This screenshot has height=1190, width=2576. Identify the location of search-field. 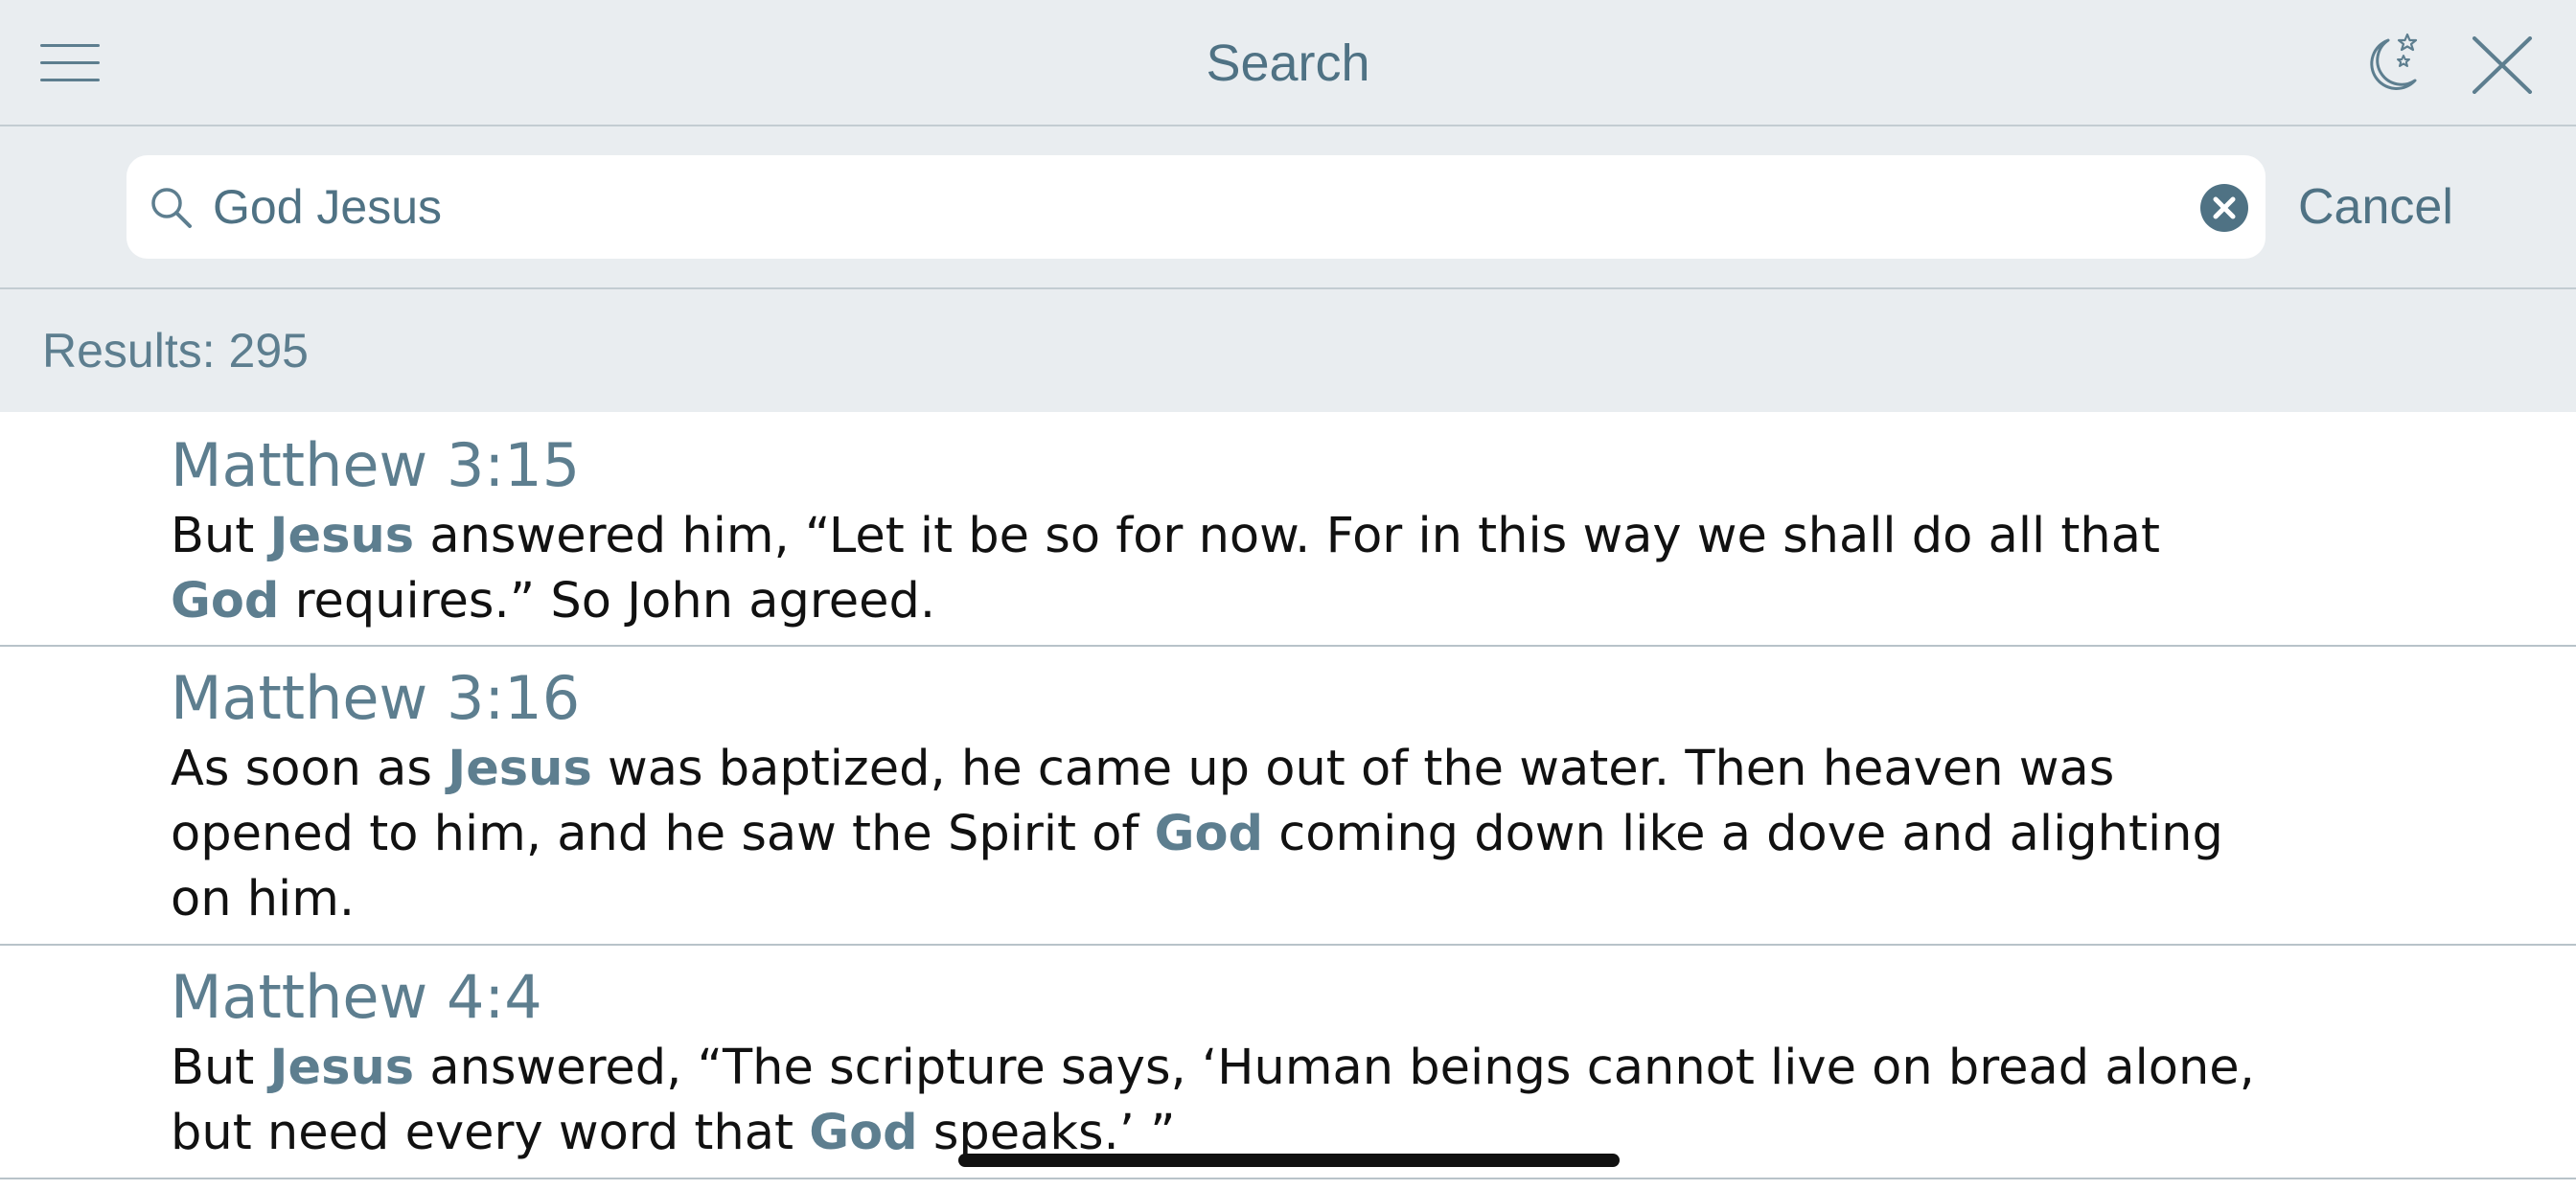
(1196, 207).